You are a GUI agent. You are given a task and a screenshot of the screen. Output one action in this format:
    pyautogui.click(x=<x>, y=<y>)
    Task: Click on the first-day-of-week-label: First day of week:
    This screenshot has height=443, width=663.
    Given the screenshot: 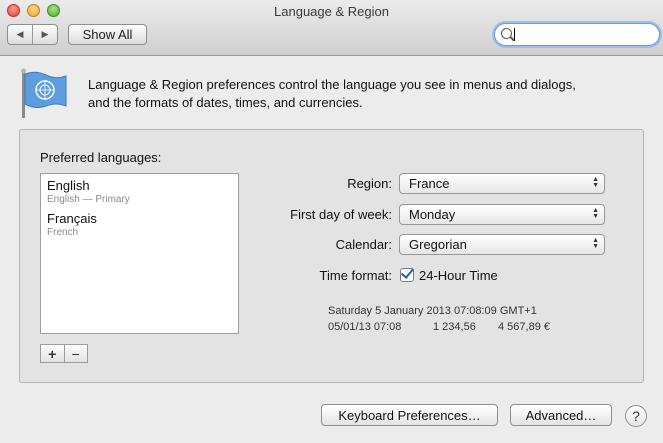 What is the action you would take?
    pyautogui.click(x=341, y=214)
    